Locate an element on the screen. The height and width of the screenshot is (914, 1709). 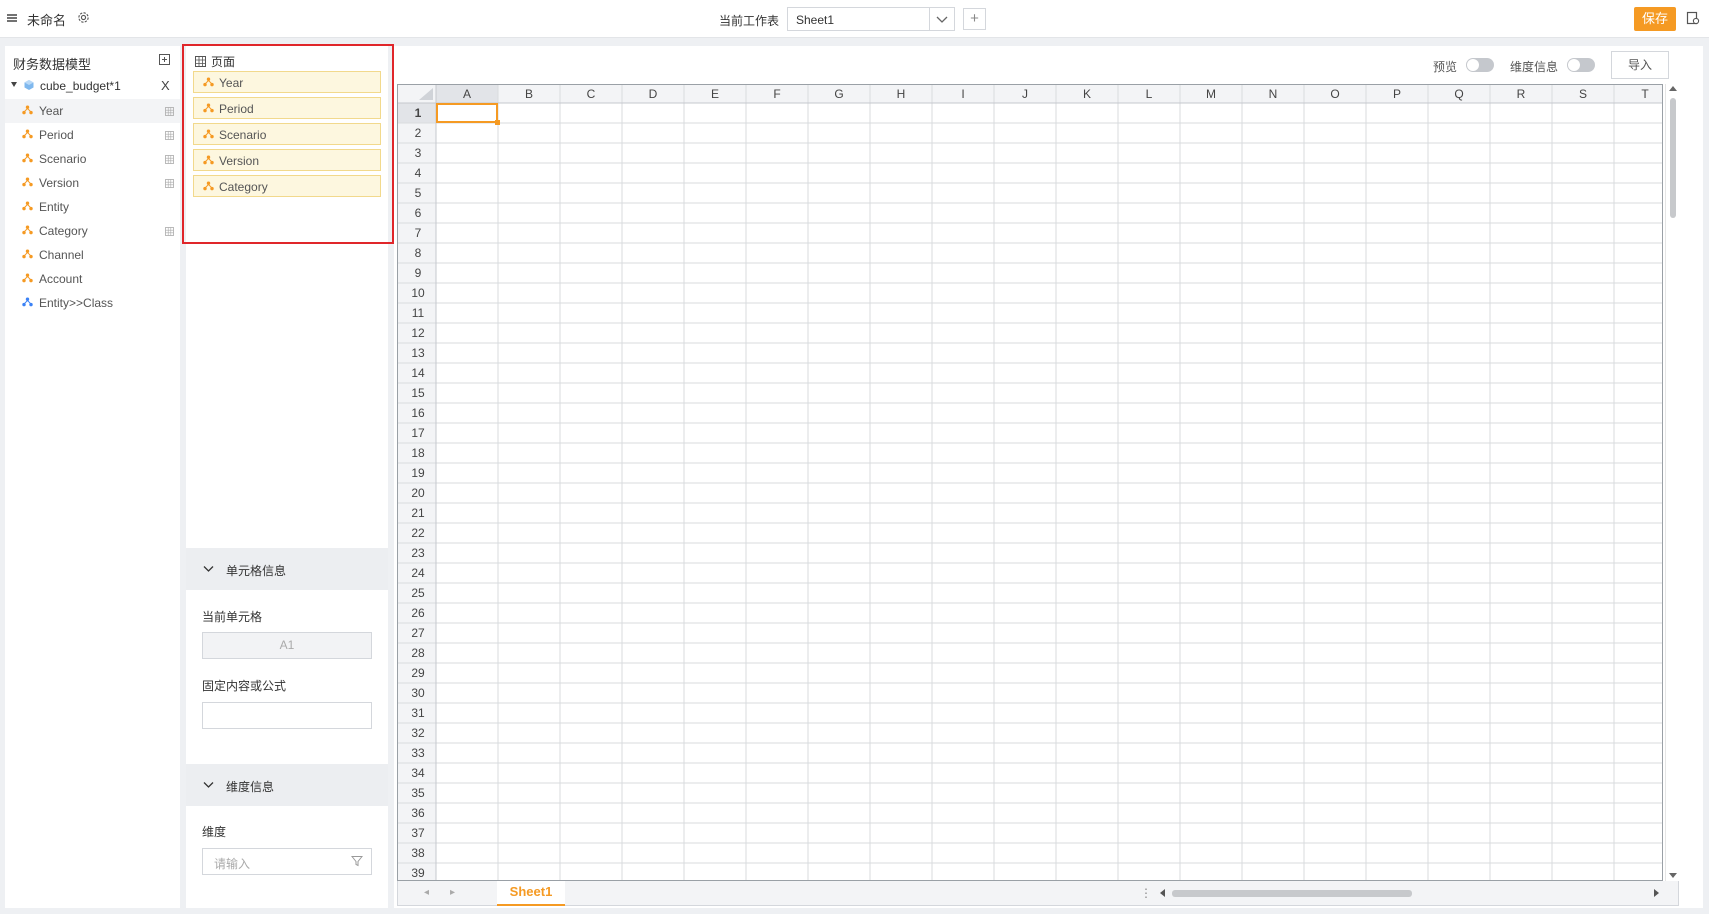
row-header: 12 is located at coordinates (418, 333).